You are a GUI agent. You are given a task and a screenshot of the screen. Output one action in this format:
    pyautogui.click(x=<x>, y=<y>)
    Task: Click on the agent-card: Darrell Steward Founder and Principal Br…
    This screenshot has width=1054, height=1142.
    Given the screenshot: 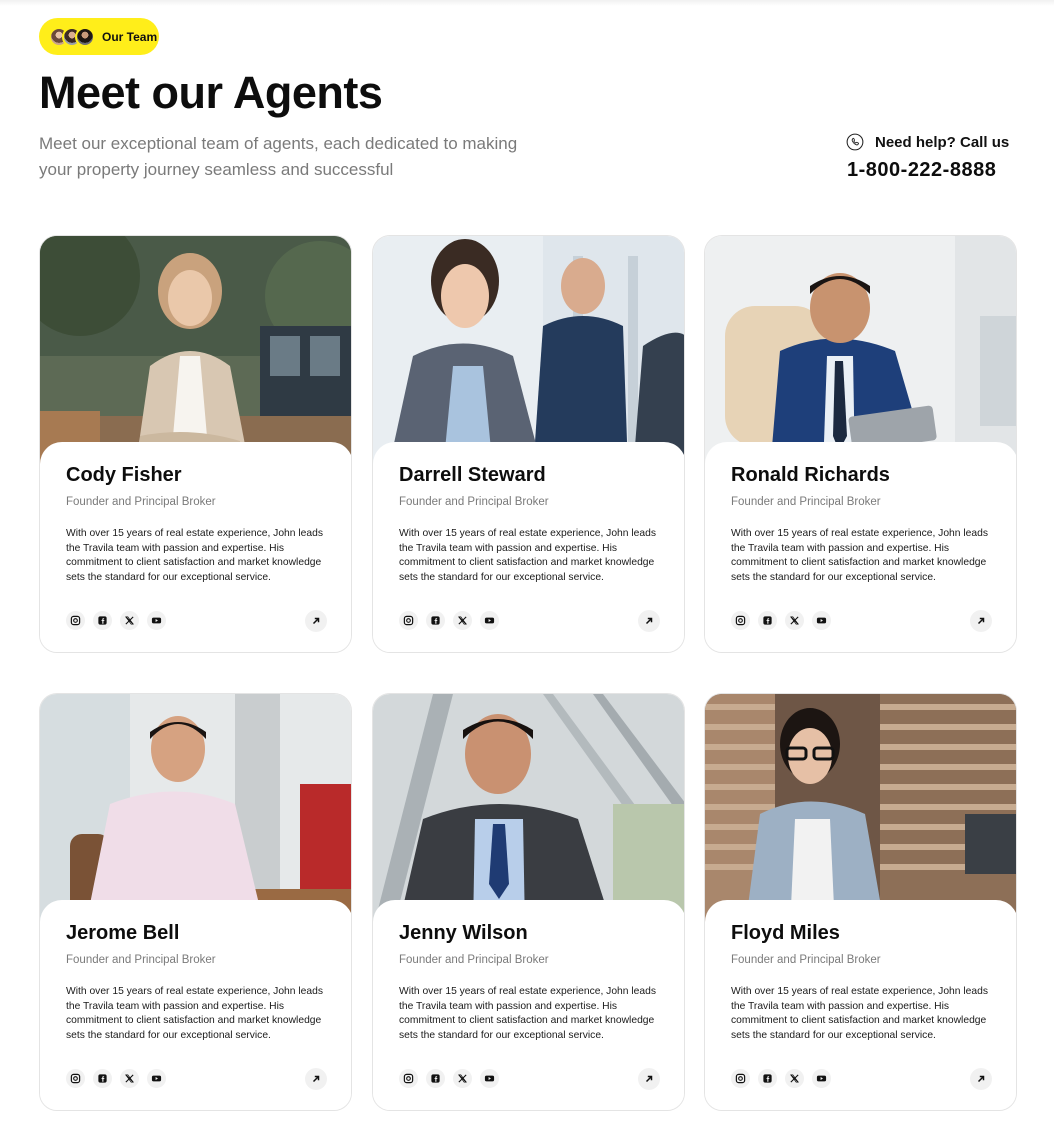 What is the action you would take?
    pyautogui.click(x=528, y=444)
    